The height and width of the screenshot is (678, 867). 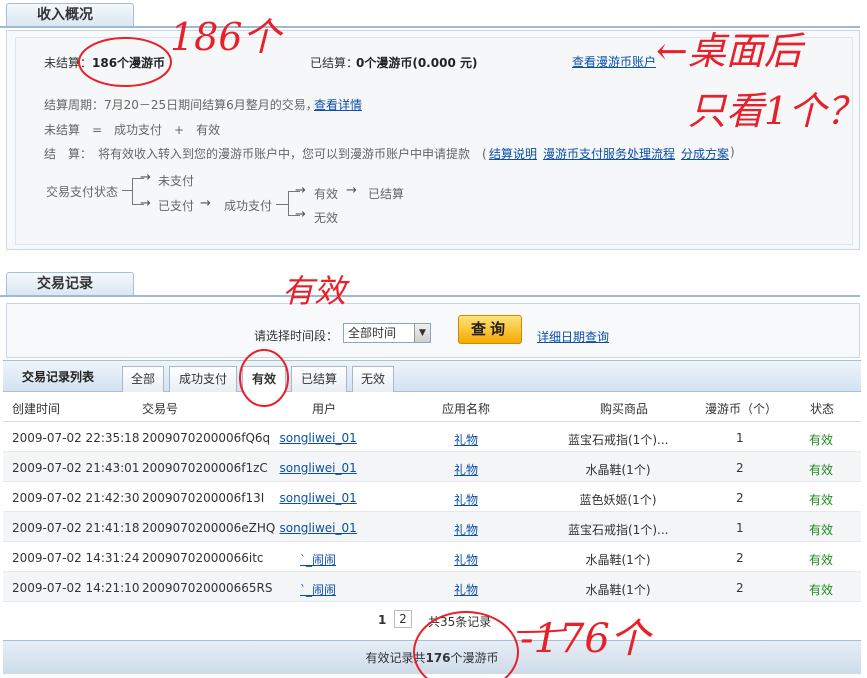 I want to click on footer-count: 176, so click(x=438, y=658).